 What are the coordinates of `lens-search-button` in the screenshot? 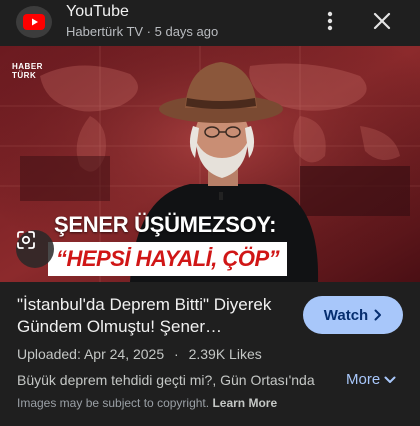 It's located at (35, 249).